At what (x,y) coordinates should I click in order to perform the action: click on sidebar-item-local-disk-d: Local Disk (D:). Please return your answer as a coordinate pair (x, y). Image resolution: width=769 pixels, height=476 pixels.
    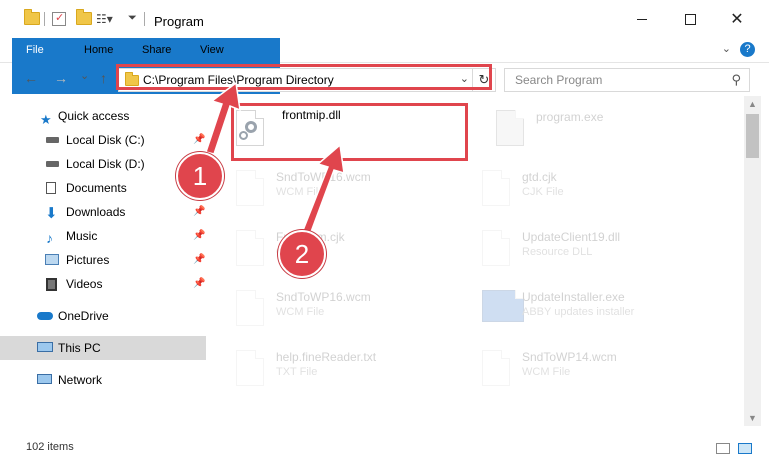
    Looking at the image, I should click on (103, 164).